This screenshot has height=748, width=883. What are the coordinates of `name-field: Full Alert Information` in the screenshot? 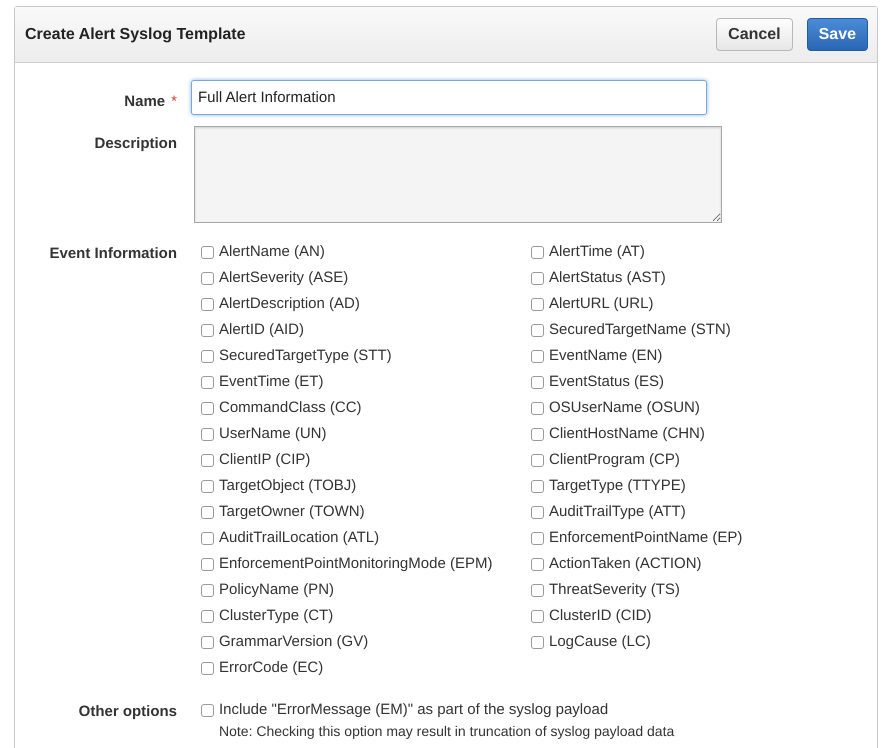 It's located at (449, 97).